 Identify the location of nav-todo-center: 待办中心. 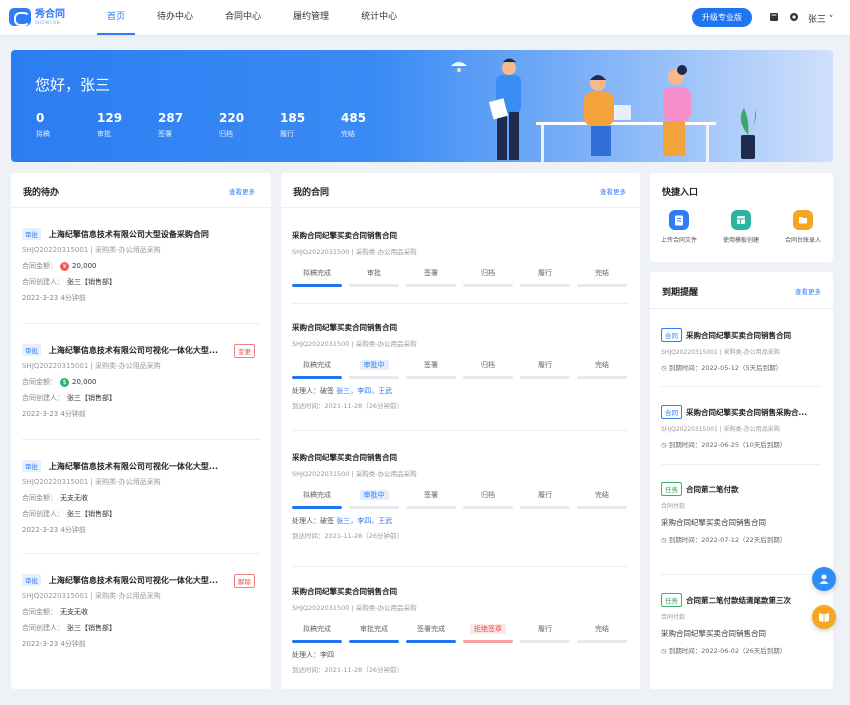
(175, 17).